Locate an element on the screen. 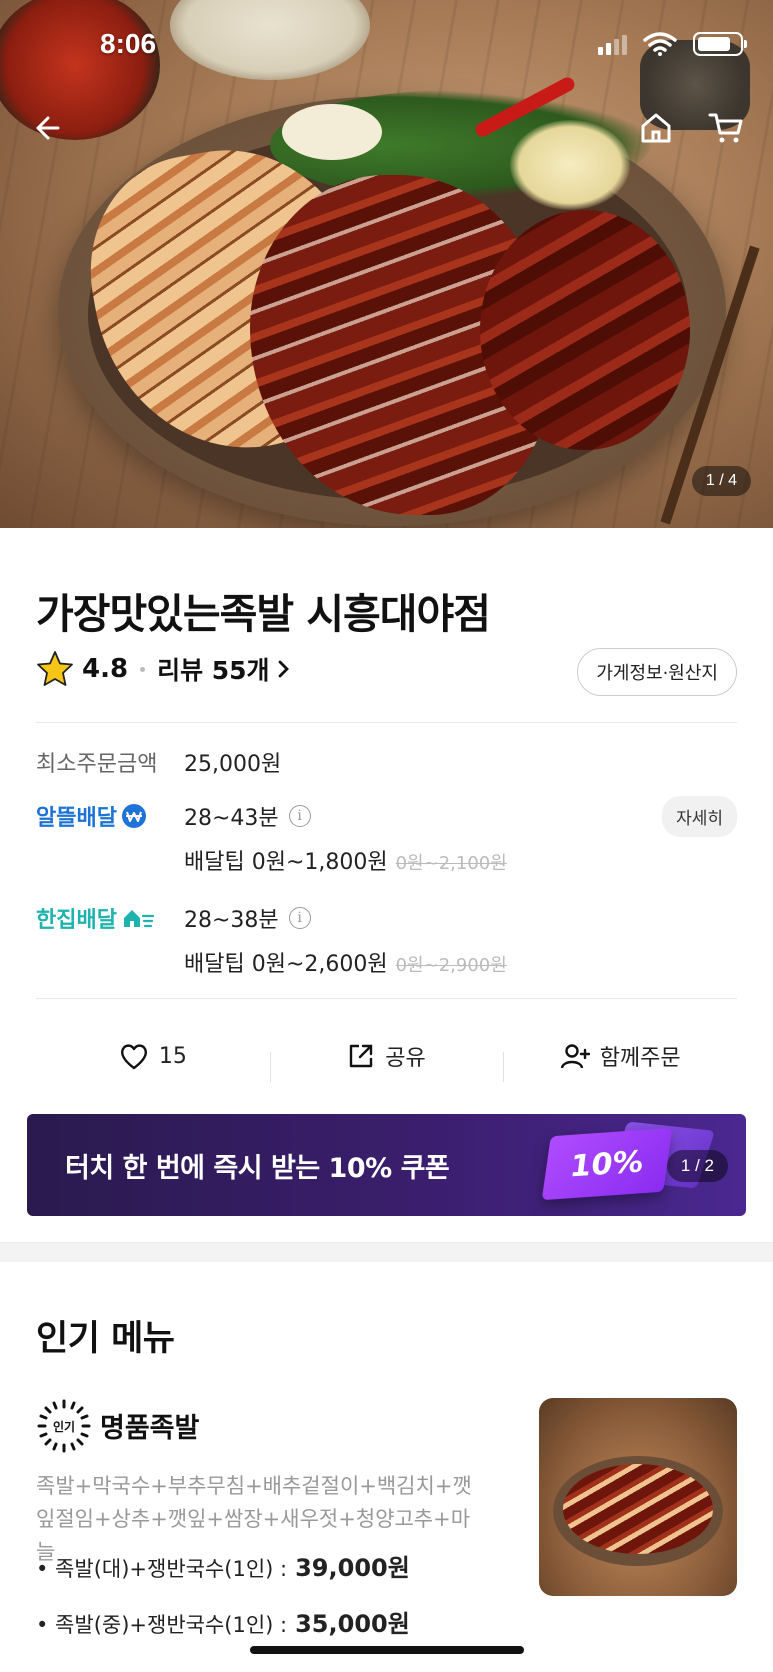  like-count: 15 is located at coordinates (172, 1056).